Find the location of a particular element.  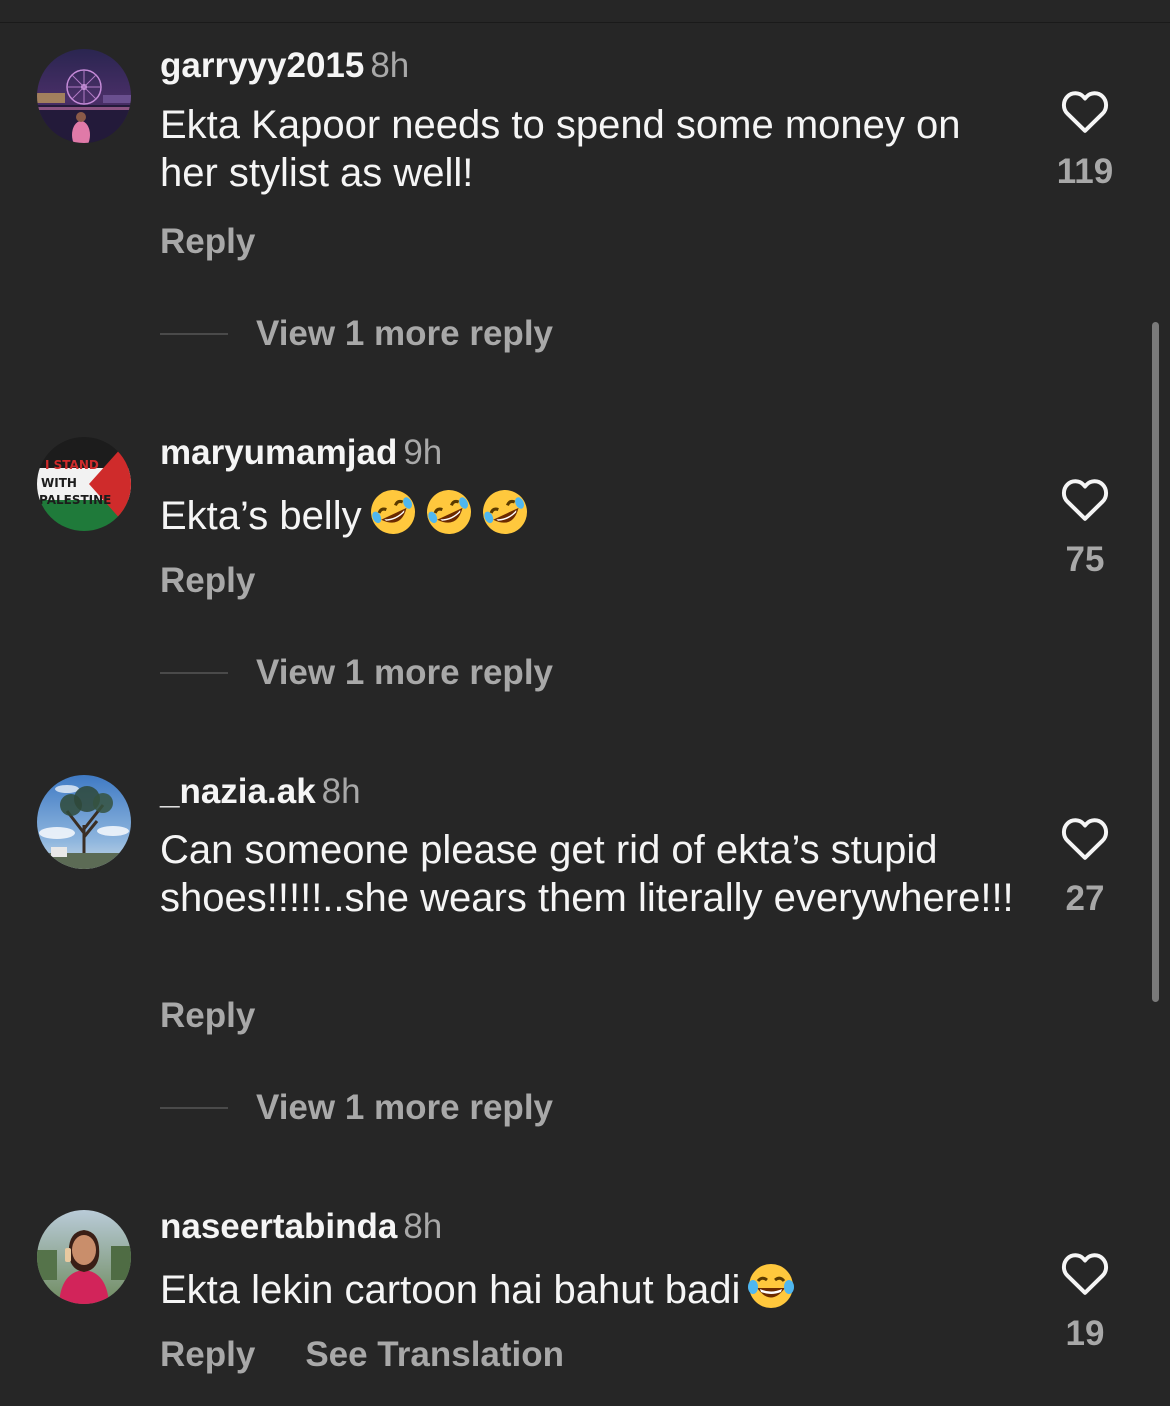

avatar-text-line-1: I STAND is located at coordinates (72, 465).